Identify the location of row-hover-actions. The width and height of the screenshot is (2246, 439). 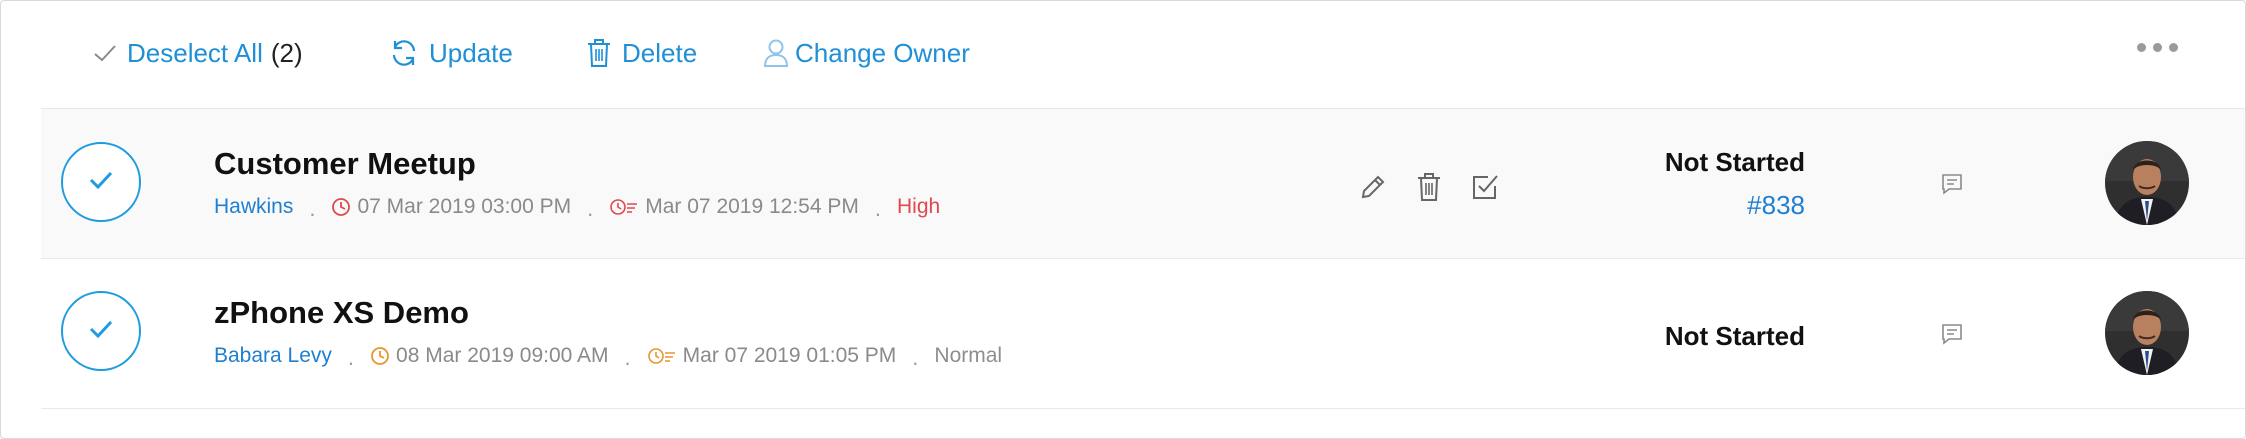
(1429, 187).